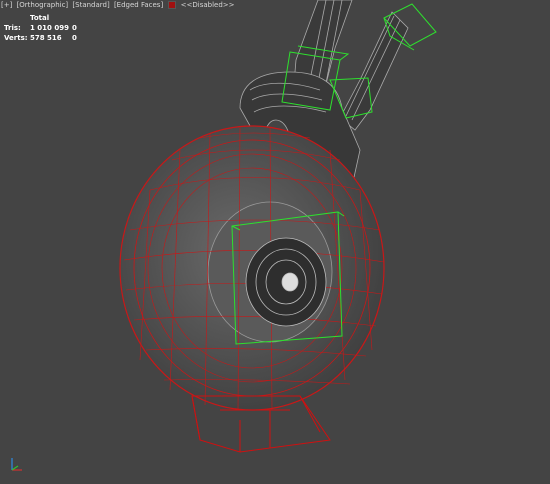 Image resolution: width=550 pixels, height=484 pixels. I want to click on viewport-view-menu: [Orthographic], so click(43, 5).